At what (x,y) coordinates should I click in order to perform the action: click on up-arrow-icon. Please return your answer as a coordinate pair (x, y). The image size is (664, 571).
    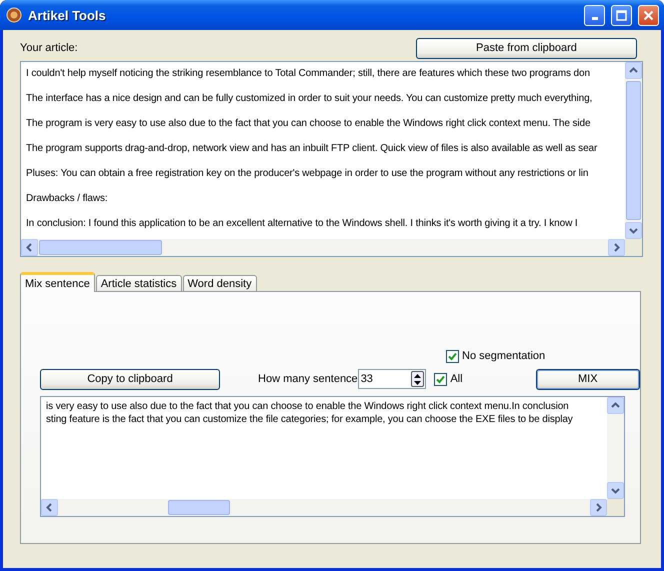
    Looking at the image, I should click on (418, 376).